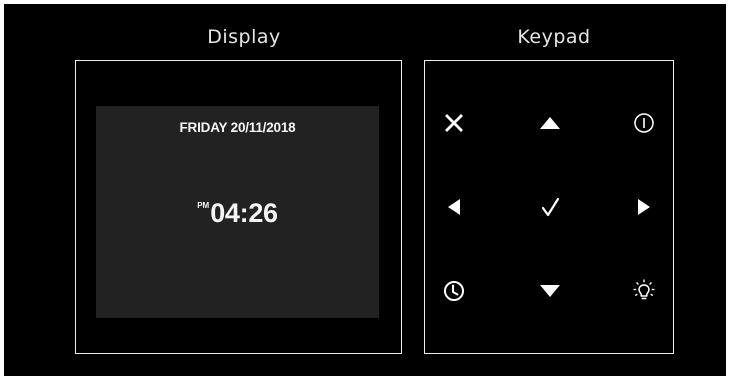 This screenshot has height=382, width=731. I want to click on down-button, so click(550, 291).